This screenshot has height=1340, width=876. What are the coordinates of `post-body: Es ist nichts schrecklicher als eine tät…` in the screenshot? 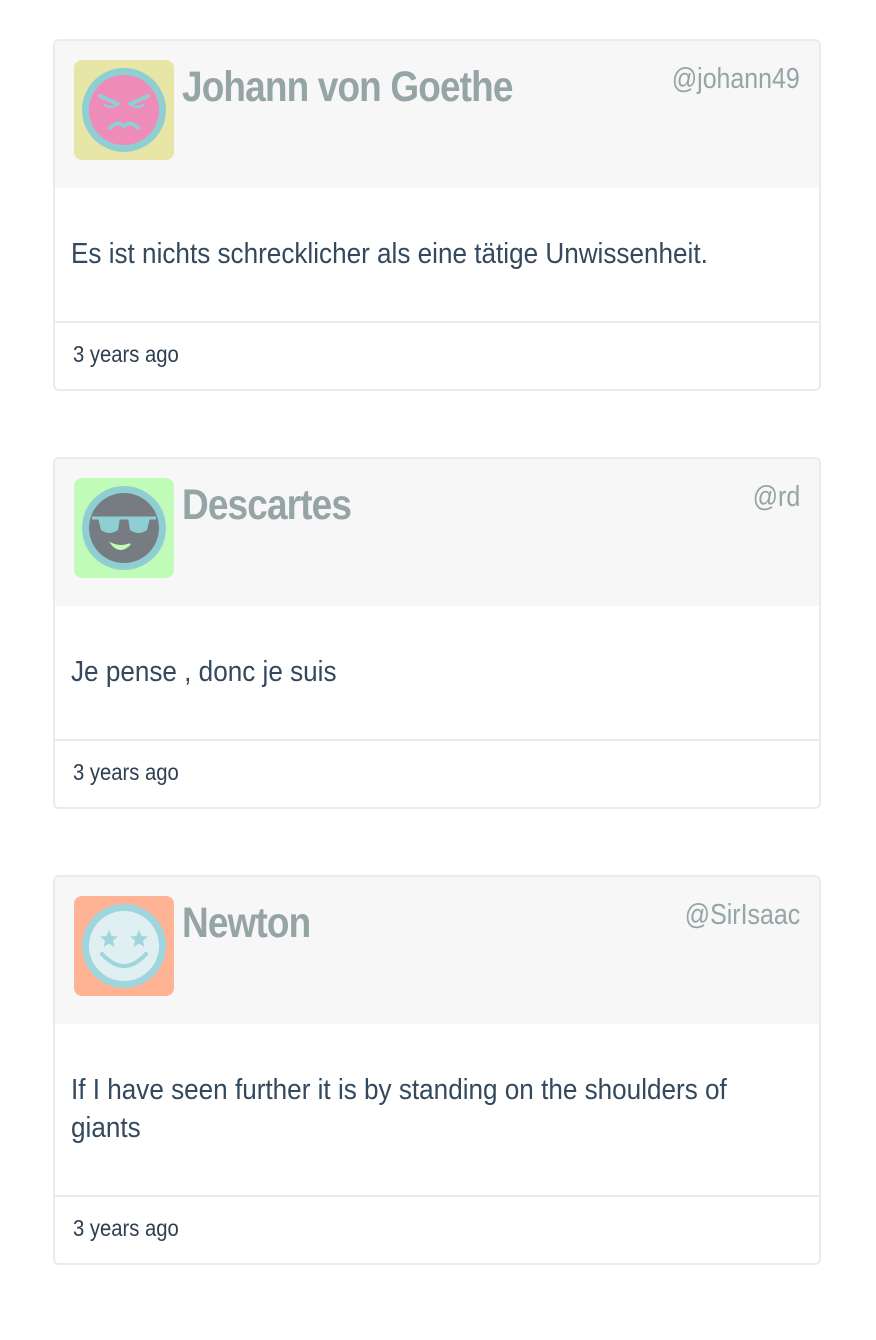 It's located at (437, 255).